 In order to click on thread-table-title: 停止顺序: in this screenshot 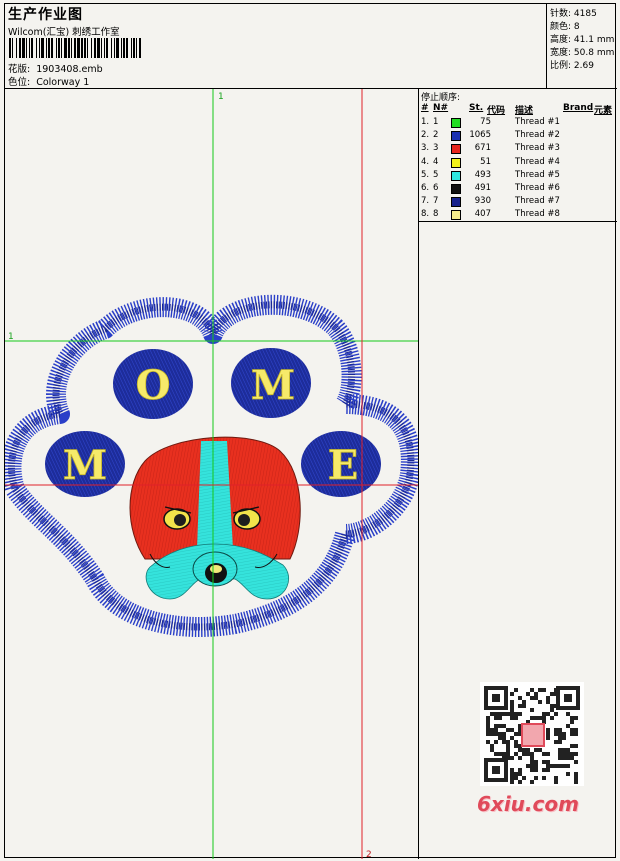, I will do `click(441, 98)`.